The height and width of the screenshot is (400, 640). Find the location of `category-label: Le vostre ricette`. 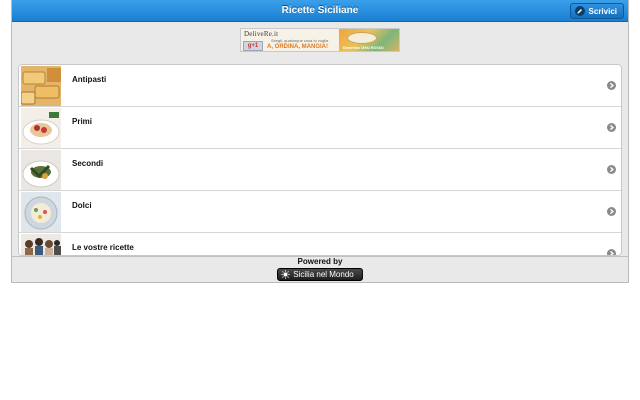

category-label: Le vostre ricette is located at coordinates (103, 247).